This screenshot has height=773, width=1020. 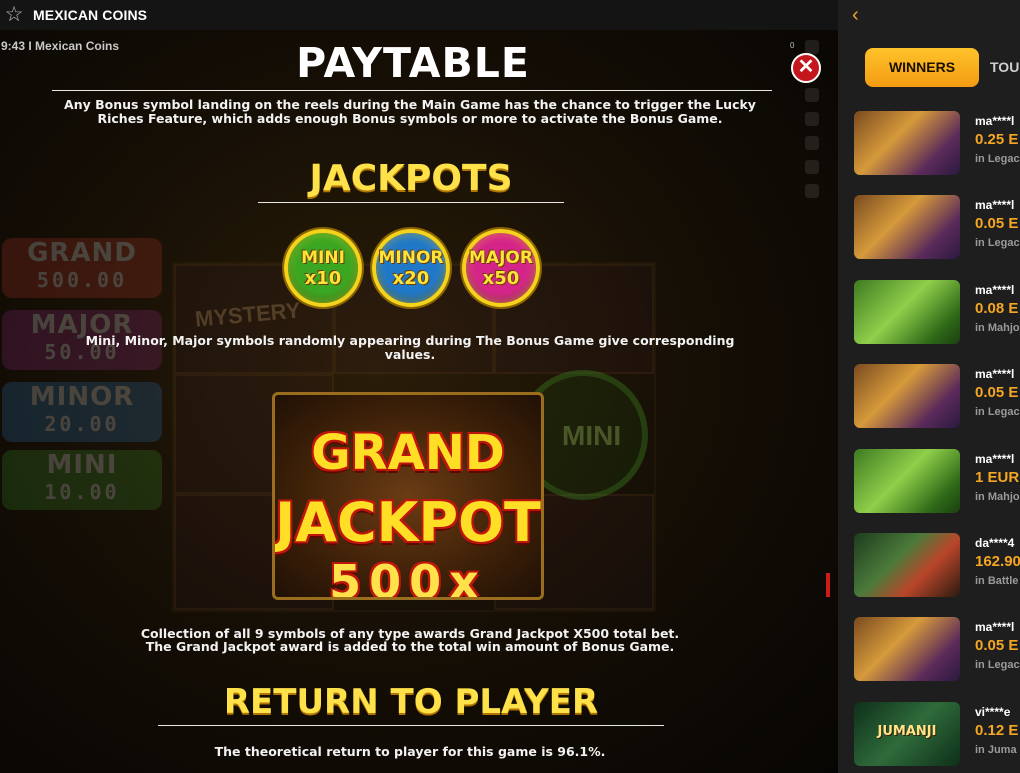 I want to click on tab-winners: WINNERS, so click(x=922, y=67).